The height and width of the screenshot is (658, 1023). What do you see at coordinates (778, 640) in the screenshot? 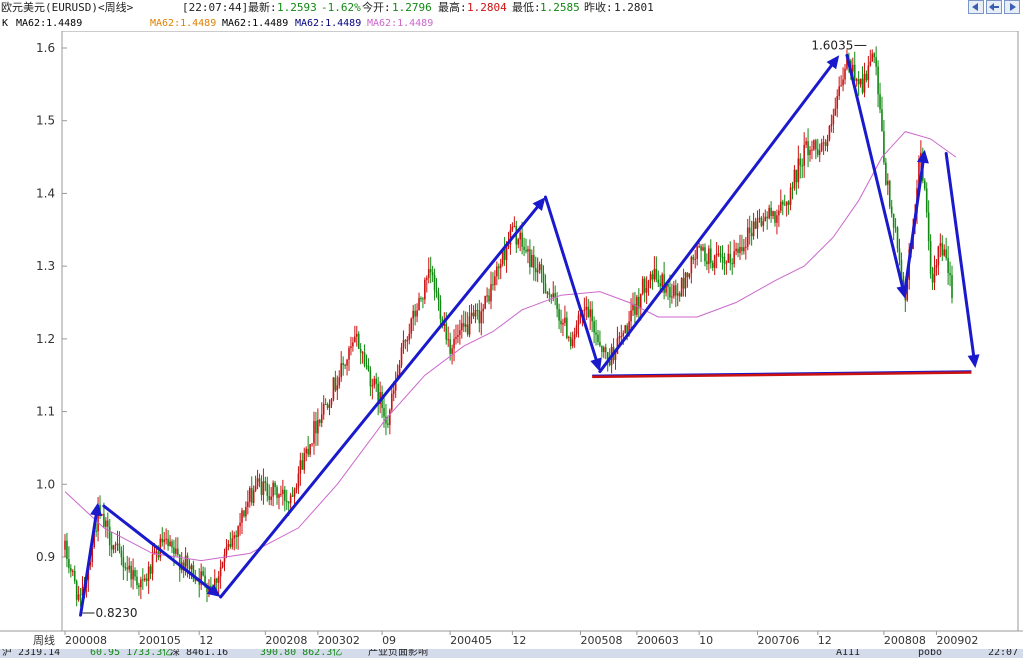
I see `x-tick-label: 200706` at bounding box center [778, 640].